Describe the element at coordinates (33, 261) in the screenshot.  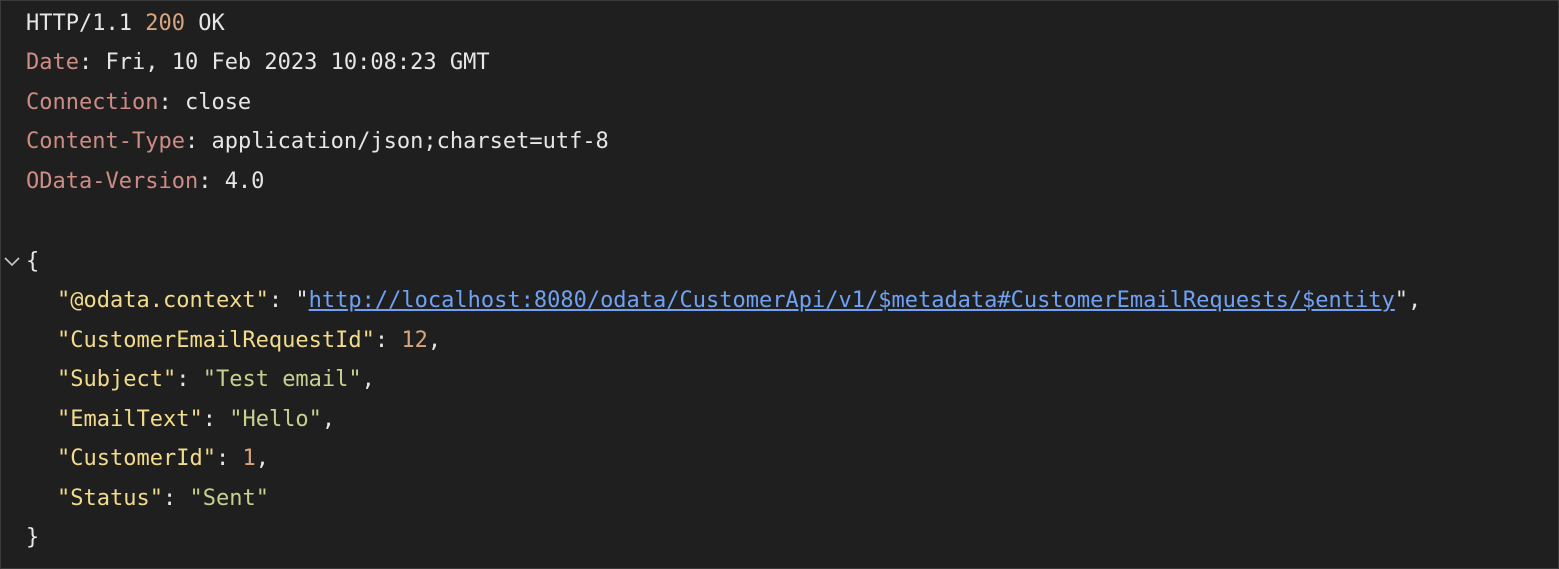
I see `json-open-brace: {` at that location.